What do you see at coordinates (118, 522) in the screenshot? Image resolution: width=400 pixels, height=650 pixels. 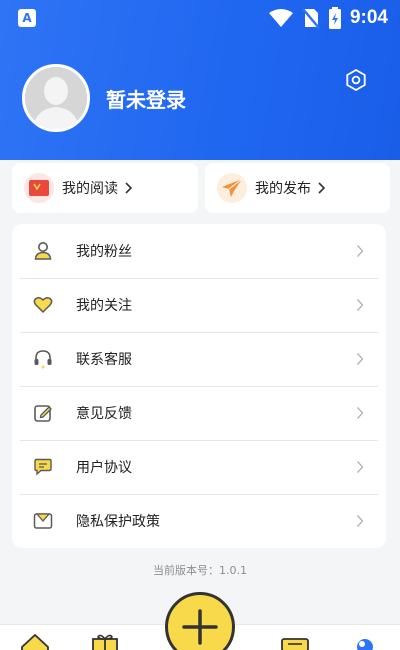 I see `menu-item-label: 隐私保护政策` at bounding box center [118, 522].